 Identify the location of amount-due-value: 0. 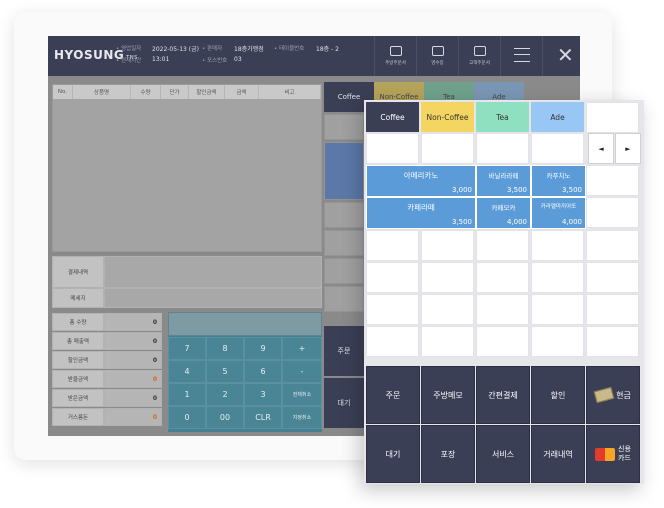
(133, 379).